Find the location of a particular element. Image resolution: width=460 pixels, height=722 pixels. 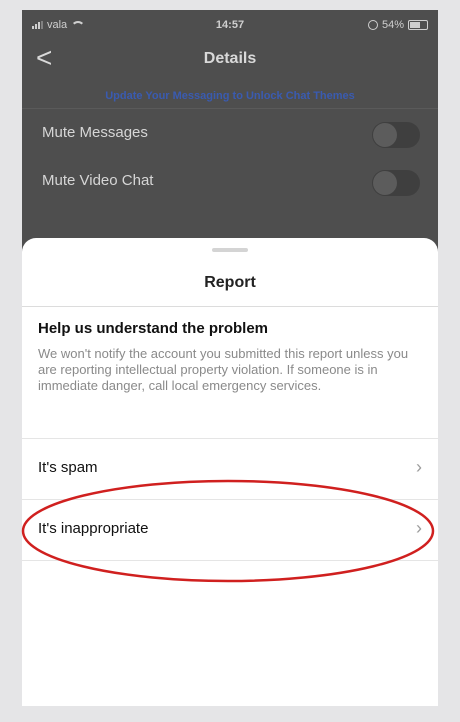

help-heading: Help us understand the problem is located at coordinates (153, 328).